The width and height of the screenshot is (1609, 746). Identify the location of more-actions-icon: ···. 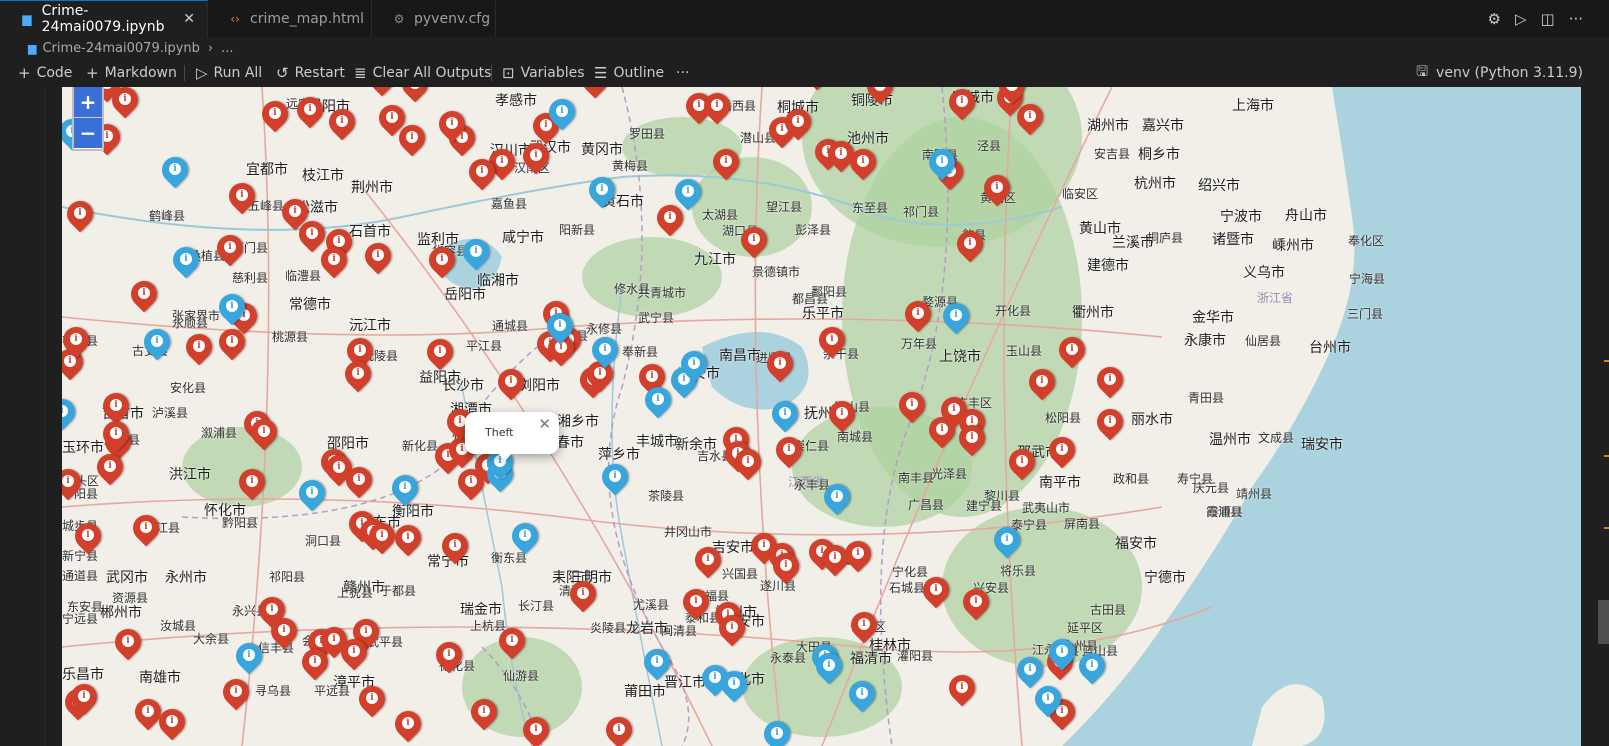
(1576, 19).